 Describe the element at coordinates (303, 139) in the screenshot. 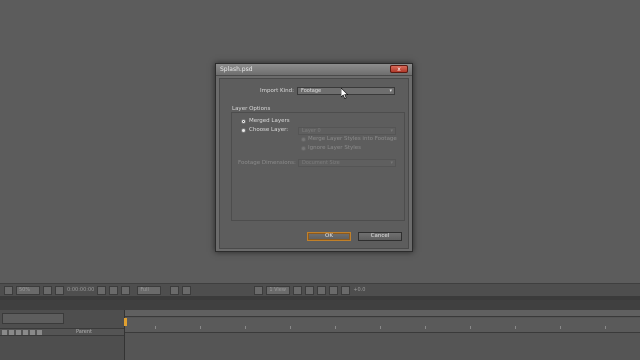

I see `merge-styles-radio` at that location.